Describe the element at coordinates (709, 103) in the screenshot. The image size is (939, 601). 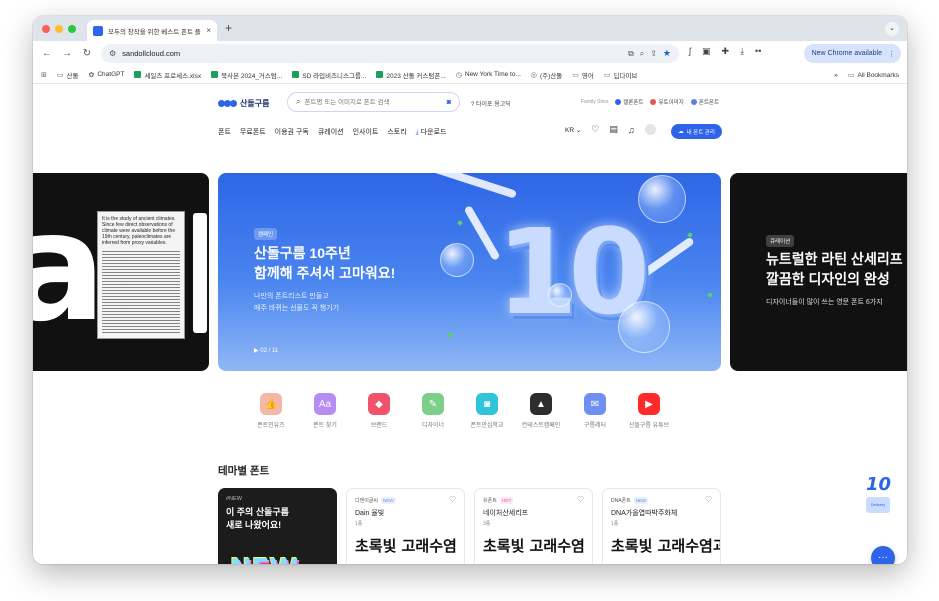
I see `family-site-label: 폰트폰트` at that location.